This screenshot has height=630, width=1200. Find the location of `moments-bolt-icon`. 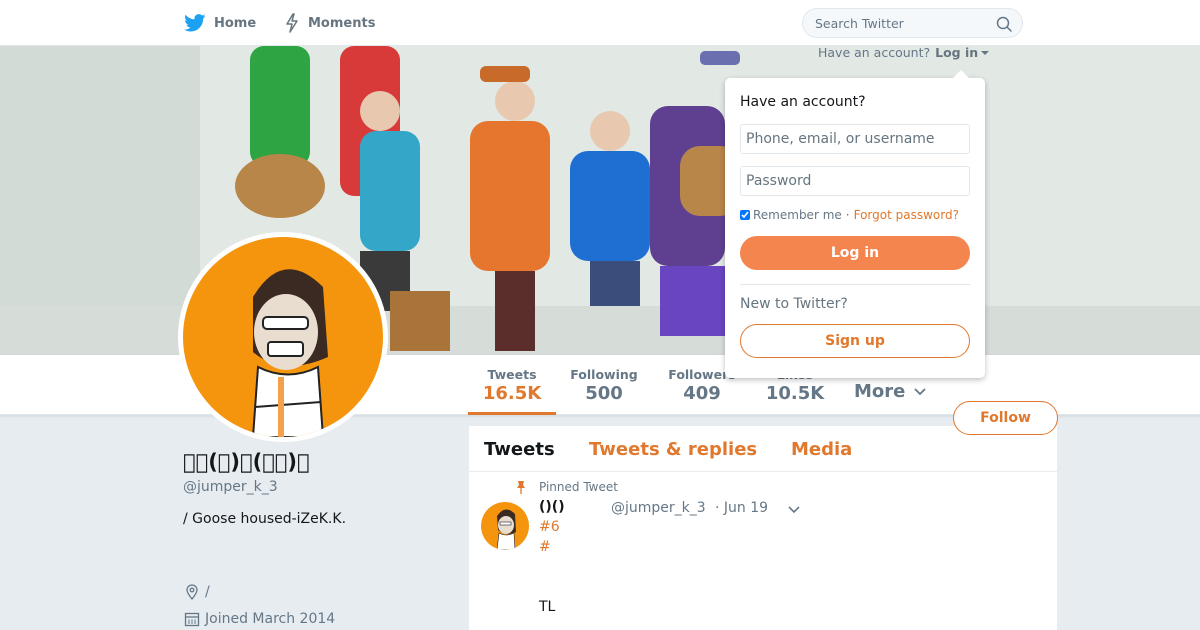

moments-bolt-icon is located at coordinates (292, 23).